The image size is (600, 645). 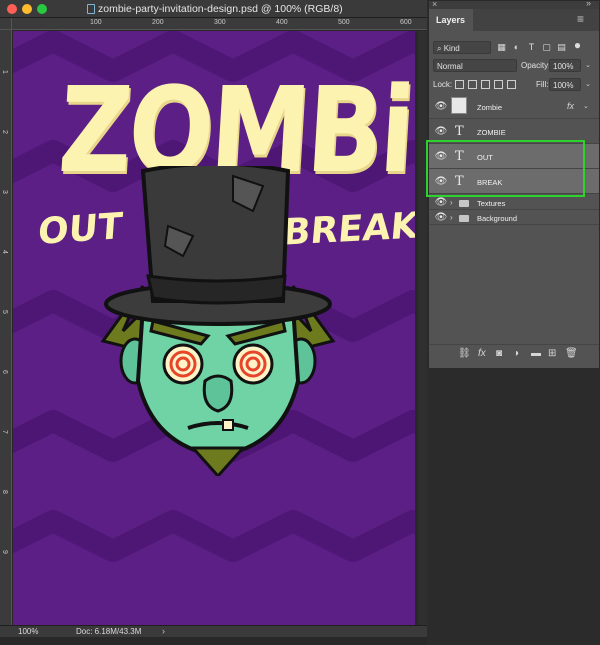 I want to click on ruler-label: 4, so click(x=4, y=252).